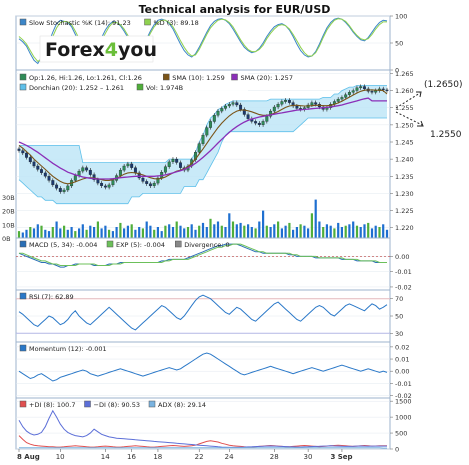  I want to click on stochastic-legend-label-0: Slow Stochastic %K (14): 91.23, so click(80, 23).